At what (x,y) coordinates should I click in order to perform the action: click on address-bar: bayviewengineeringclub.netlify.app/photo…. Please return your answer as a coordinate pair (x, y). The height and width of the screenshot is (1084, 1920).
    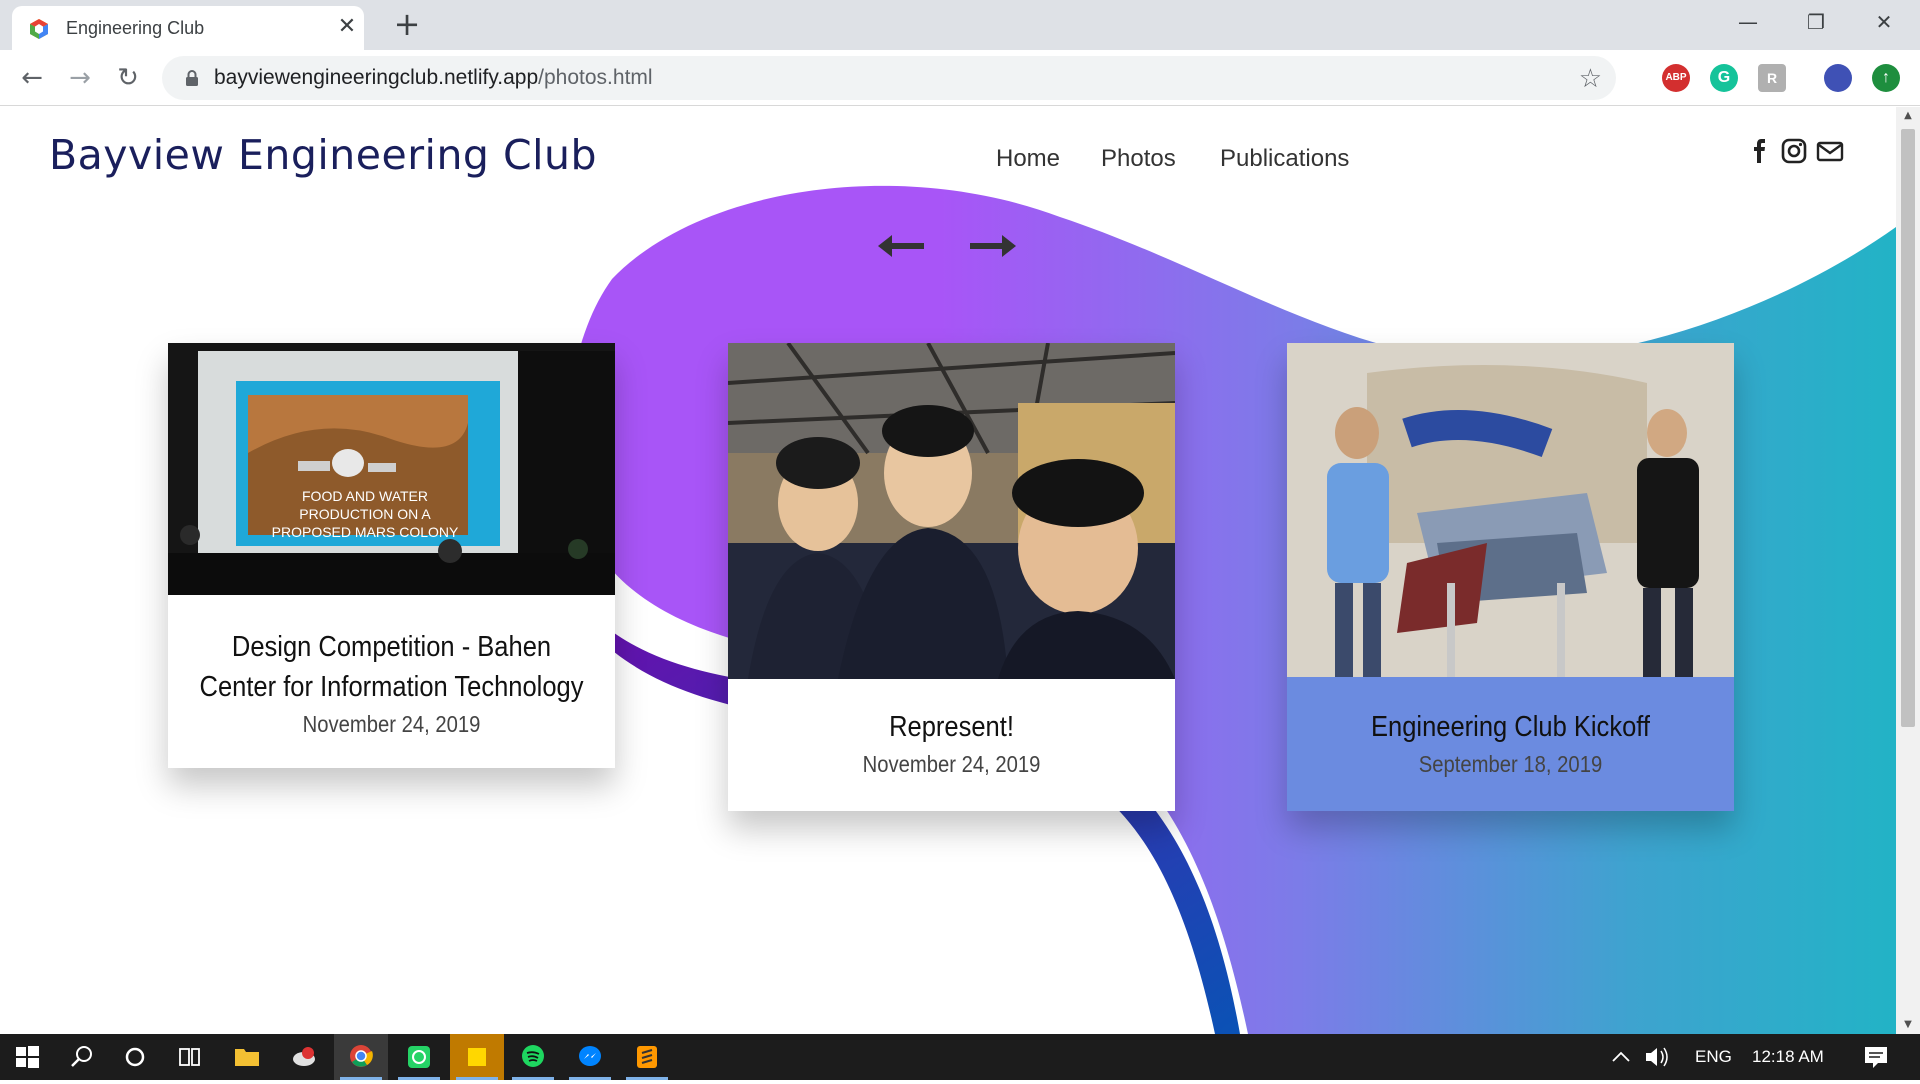
    Looking at the image, I should click on (889, 78).